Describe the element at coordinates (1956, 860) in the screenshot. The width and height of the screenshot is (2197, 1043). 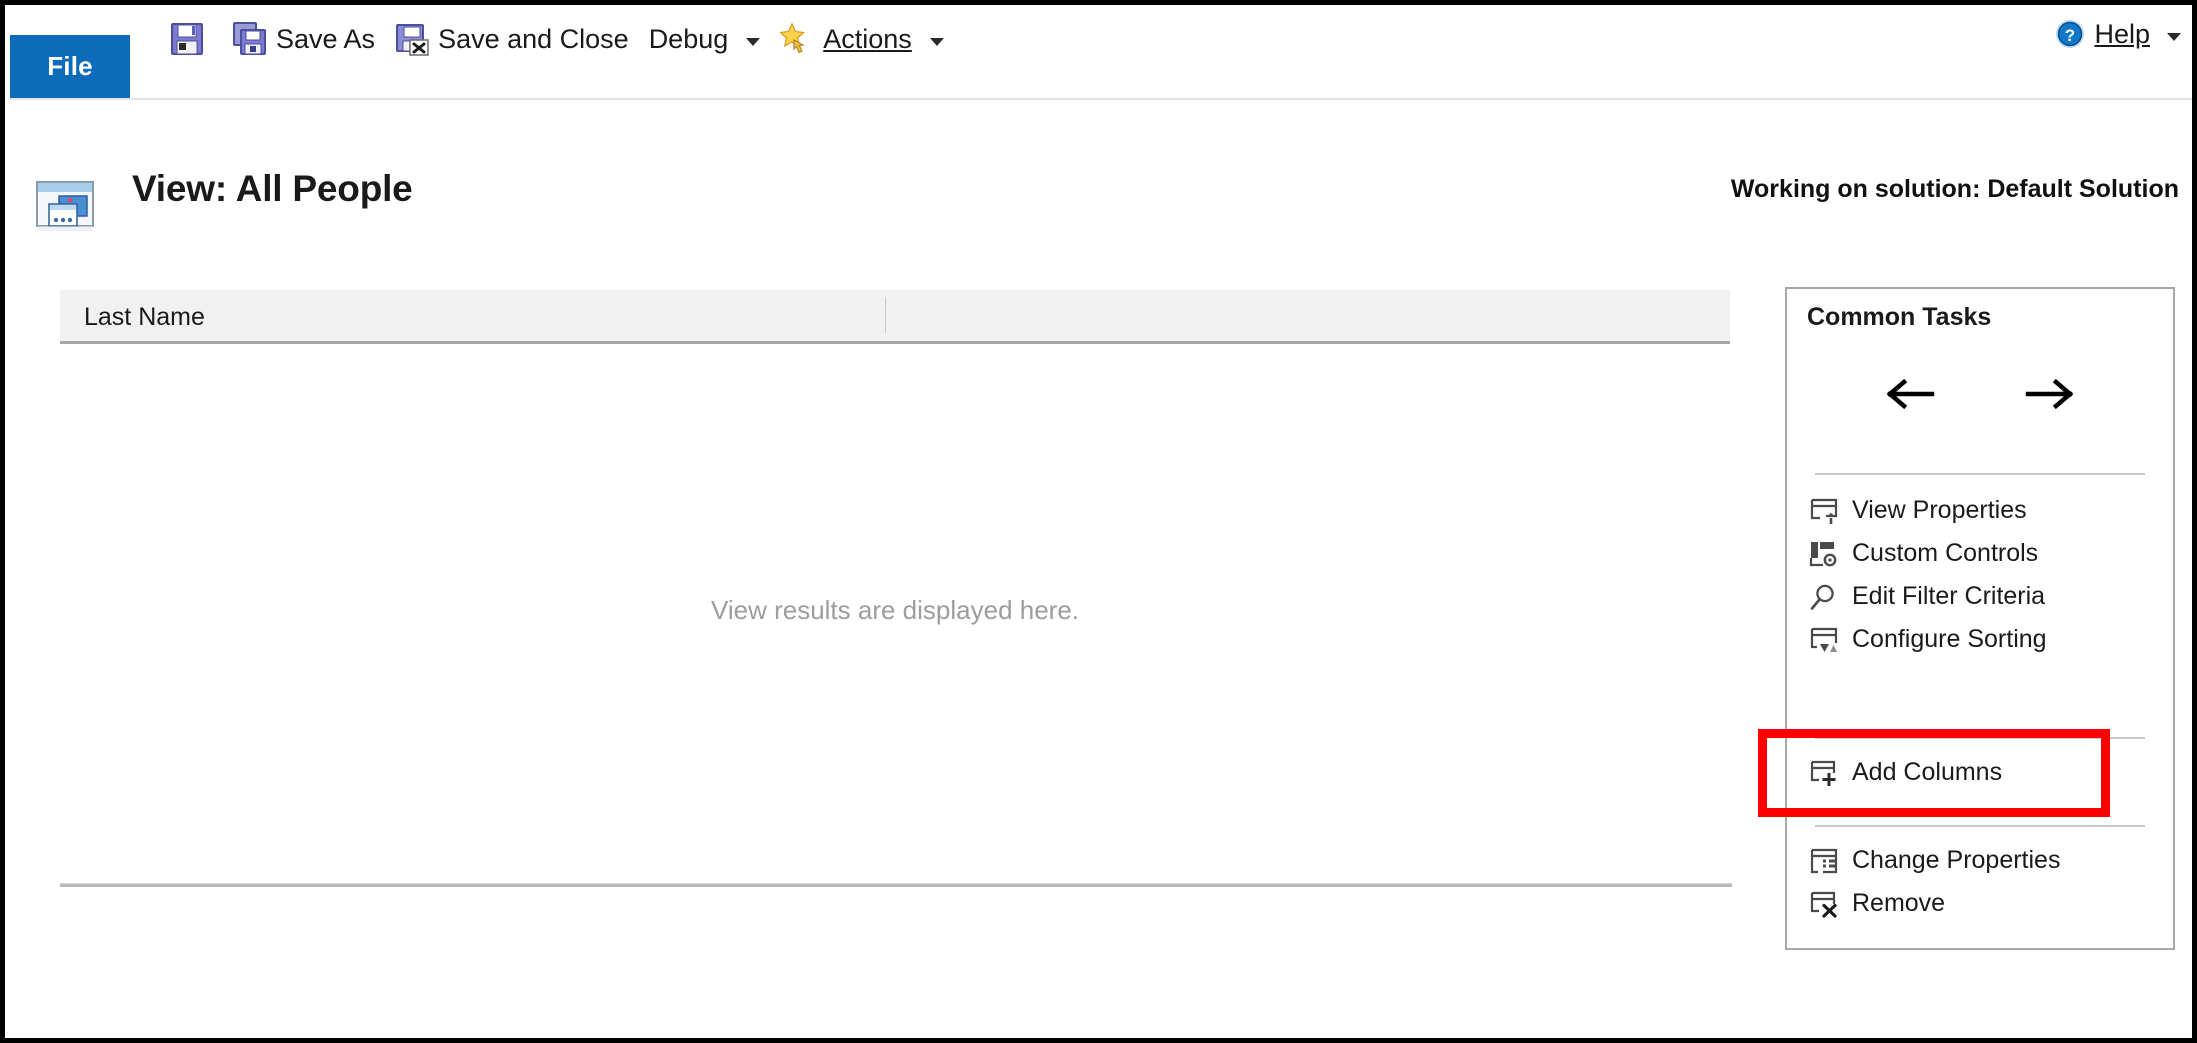
I see `task-label: Change Properties` at that location.